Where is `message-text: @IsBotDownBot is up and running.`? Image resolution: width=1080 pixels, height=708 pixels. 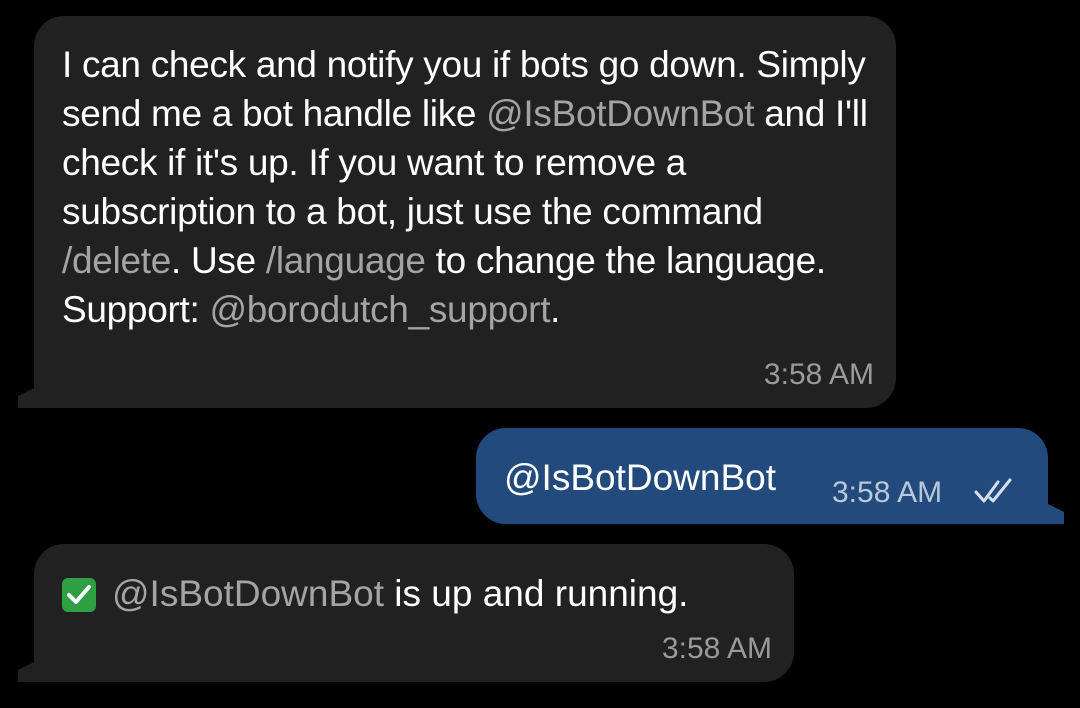
message-text: @IsBotDownBot is up and running. is located at coordinates (375, 594).